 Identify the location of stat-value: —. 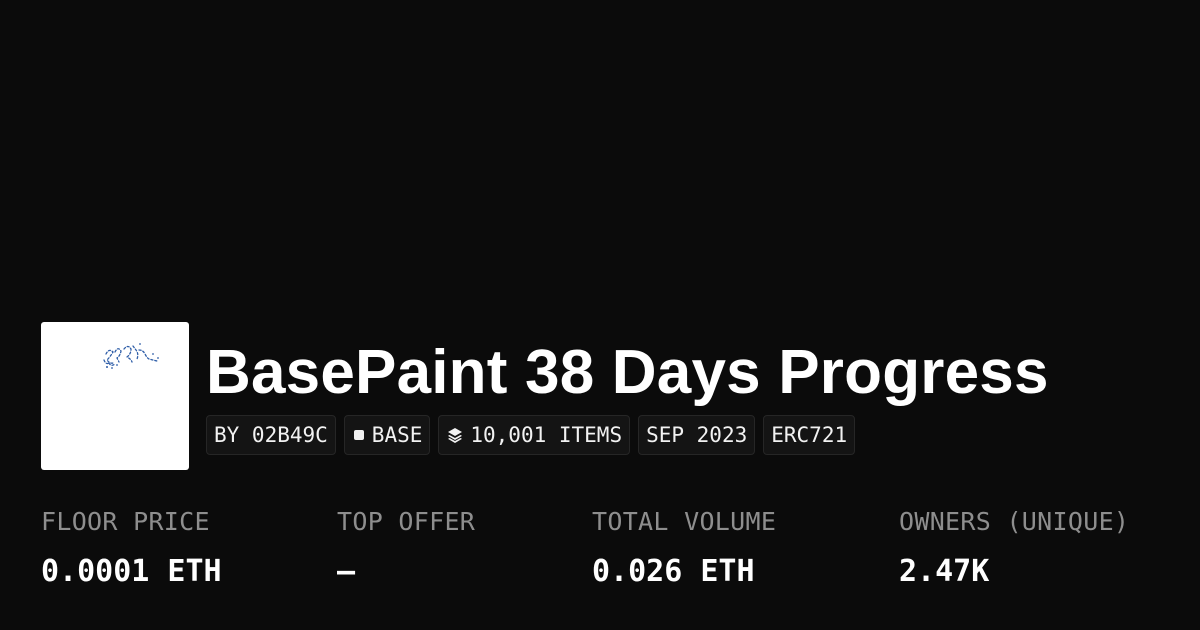
(346, 571).